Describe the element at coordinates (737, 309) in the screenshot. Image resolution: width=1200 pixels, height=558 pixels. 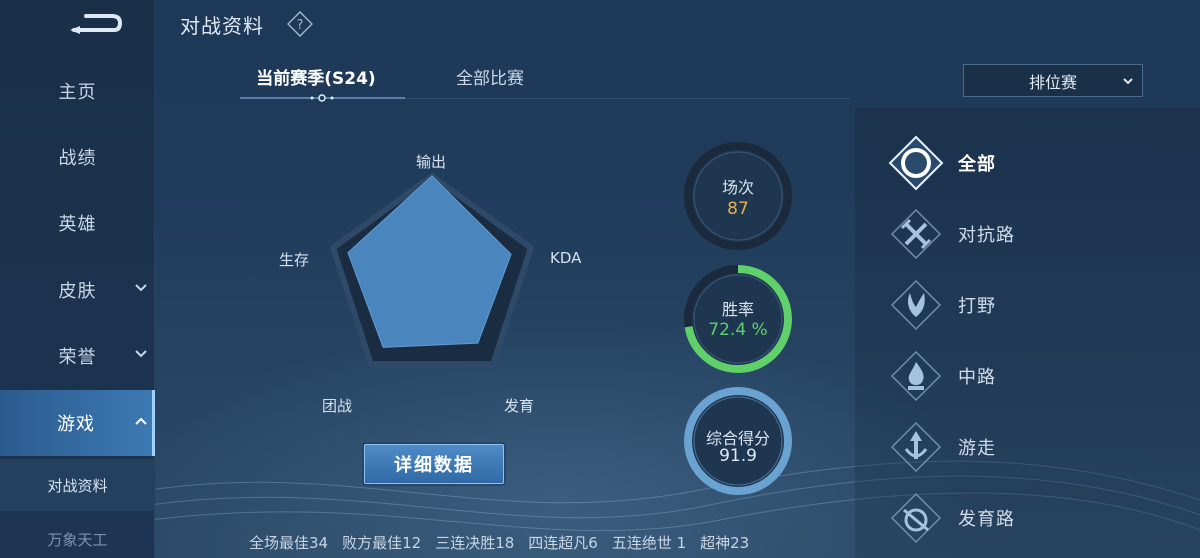
I see `winrate-label: 胜率` at that location.